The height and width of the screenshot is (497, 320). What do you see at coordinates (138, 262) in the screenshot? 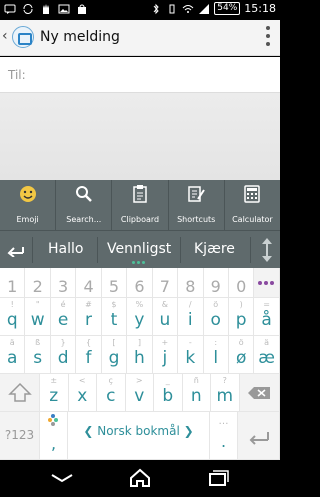
I see `suggestion-indicator` at bounding box center [138, 262].